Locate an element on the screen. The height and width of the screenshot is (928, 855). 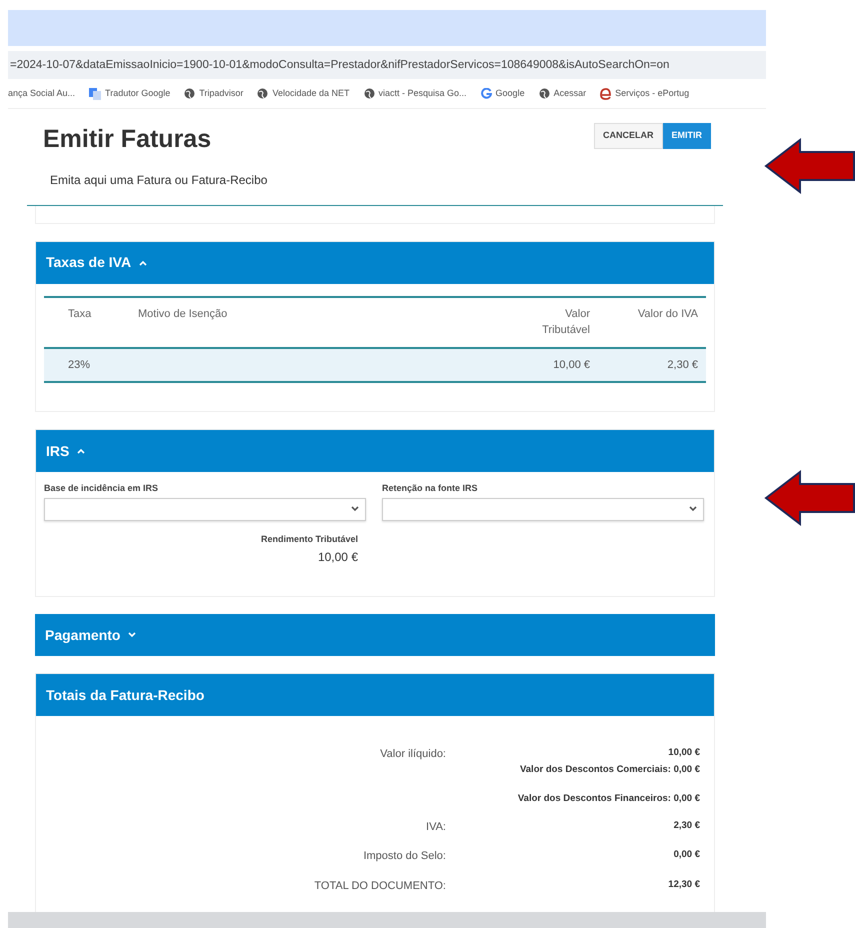
total-label: Valor ilíquido: is located at coordinates (412, 754).